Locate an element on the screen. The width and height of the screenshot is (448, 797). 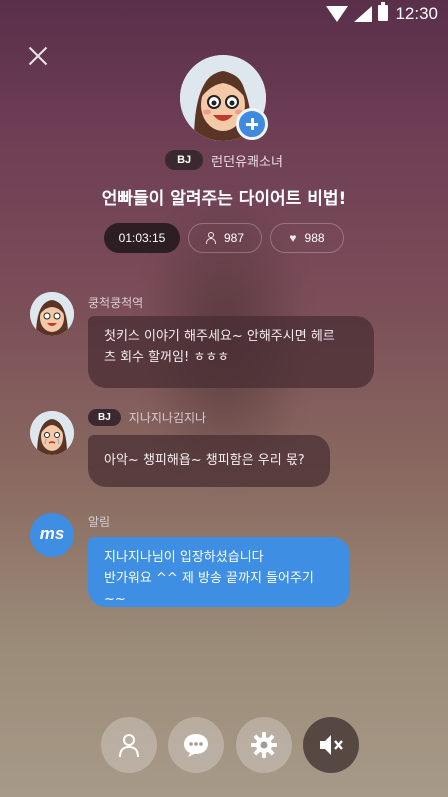
stats-row: 01:03:15 987 ♥ 988 is located at coordinates (224, 238).